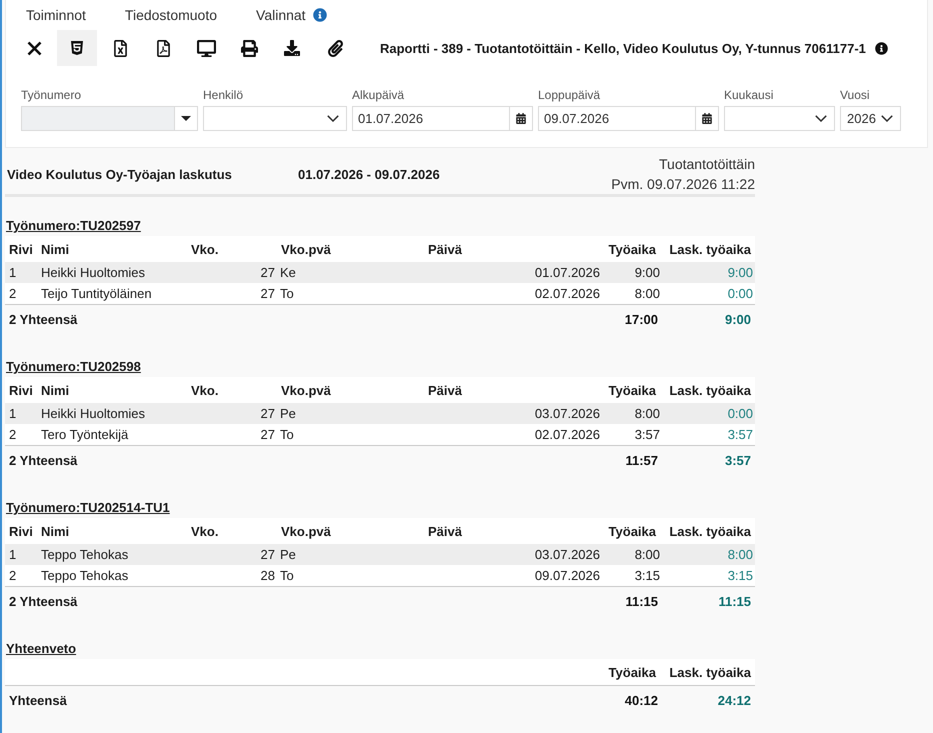 The width and height of the screenshot is (933, 733). What do you see at coordinates (567, 272) in the screenshot?
I see `table-cell: 01.07.2026` at bounding box center [567, 272].